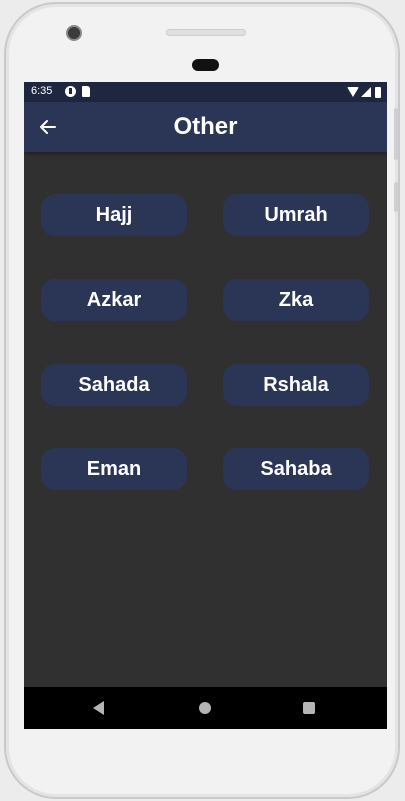 Image resolution: width=405 pixels, height=801 pixels. I want to click on nav-recents-button, so click(309, 708).